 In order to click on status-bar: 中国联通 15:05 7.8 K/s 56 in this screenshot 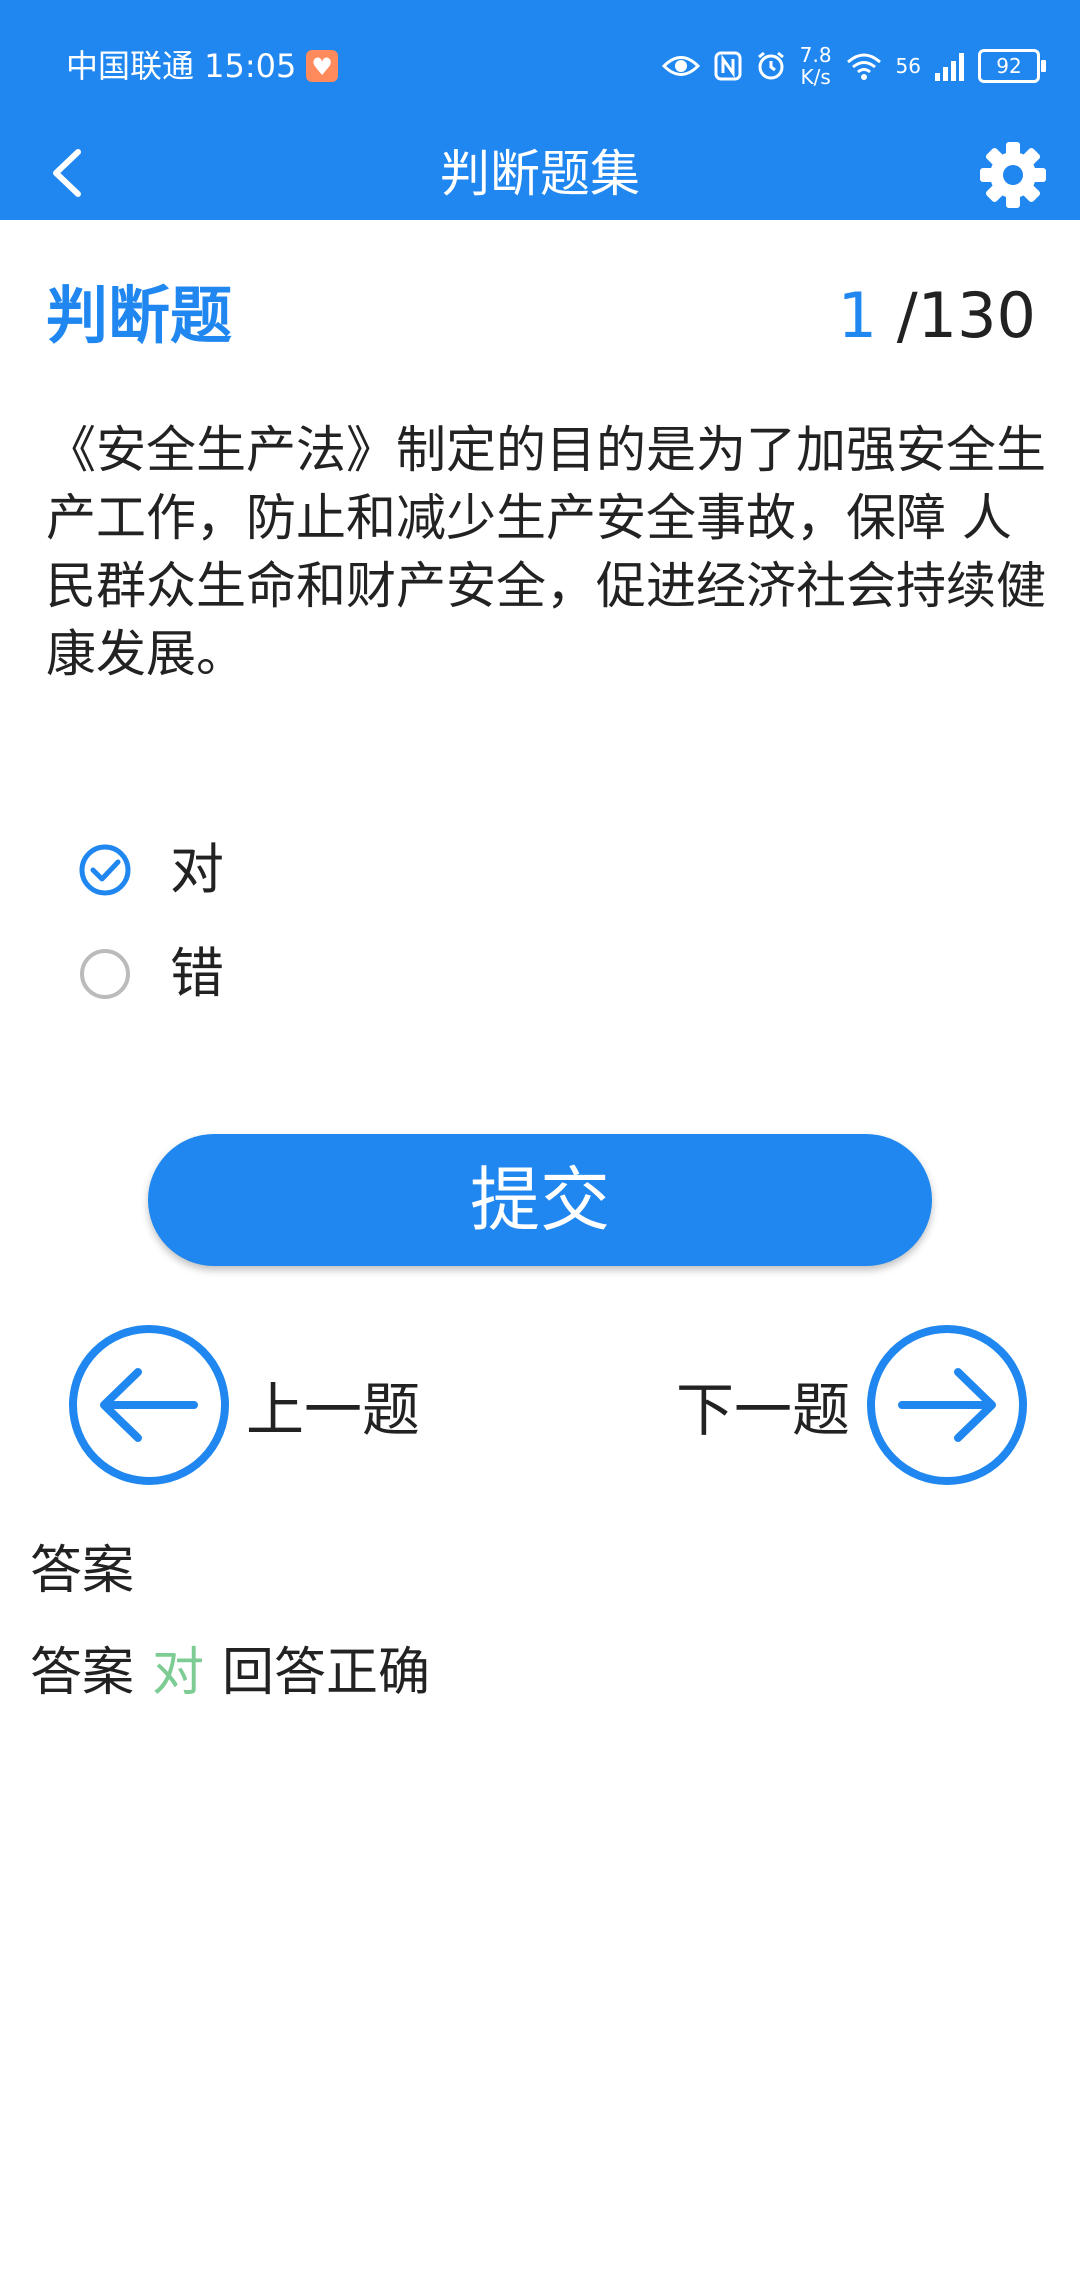, I will do `click(540, 64)`.